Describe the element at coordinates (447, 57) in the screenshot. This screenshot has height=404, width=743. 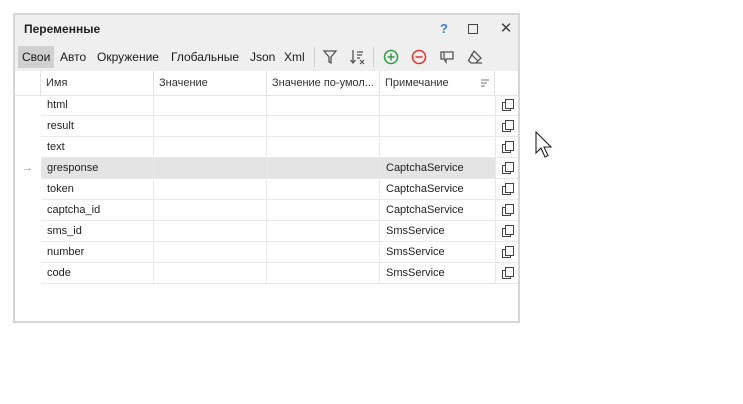
I see `comment-icon` at that location.